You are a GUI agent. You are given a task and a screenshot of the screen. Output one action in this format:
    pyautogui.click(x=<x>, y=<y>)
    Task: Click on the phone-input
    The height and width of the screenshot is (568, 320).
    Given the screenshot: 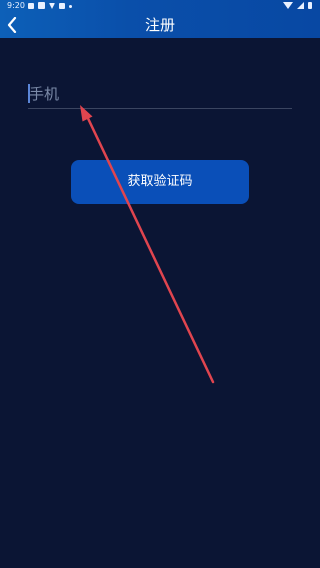 What is the action you would take?
    pyautogui.click(x=160, y=94)
    